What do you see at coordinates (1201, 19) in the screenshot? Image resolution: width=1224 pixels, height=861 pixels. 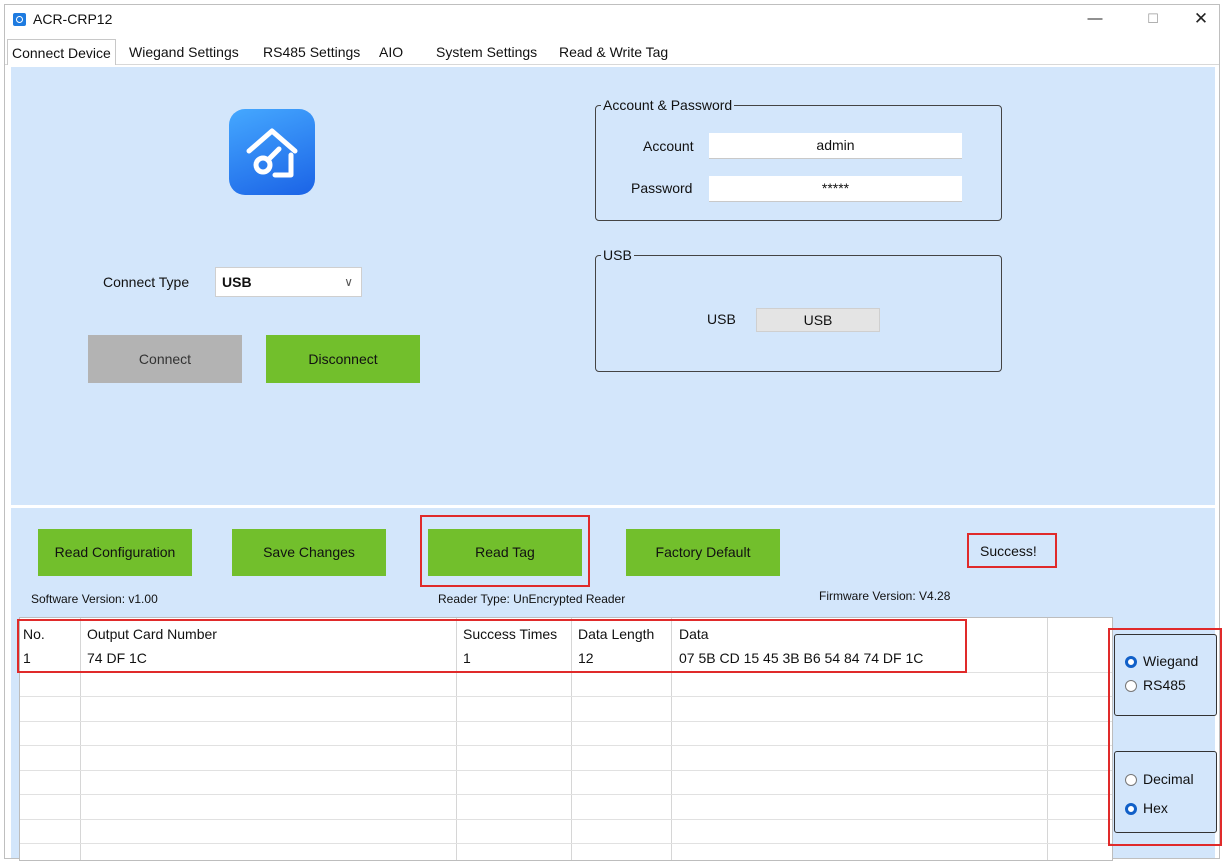 I see `close-button: ✕` at bounding box center [1201, 19].